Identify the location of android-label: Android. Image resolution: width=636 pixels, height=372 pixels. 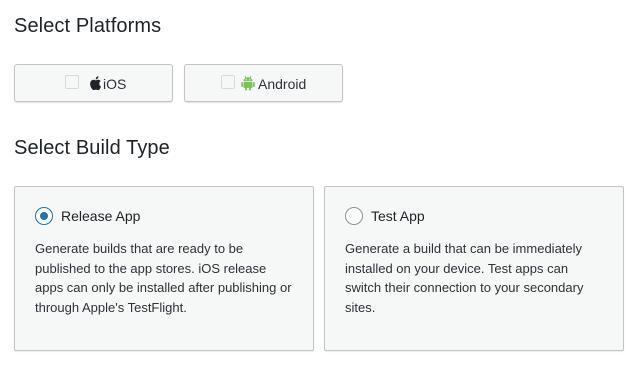
(282, 84).